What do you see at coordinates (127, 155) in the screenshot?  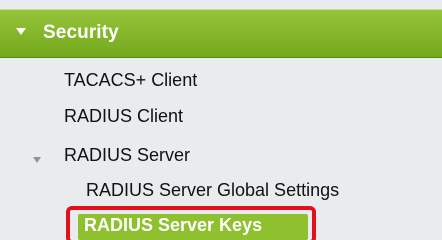 I see `nav-item-radius-server: RADIUS Server` at bounding box center [127, 155].